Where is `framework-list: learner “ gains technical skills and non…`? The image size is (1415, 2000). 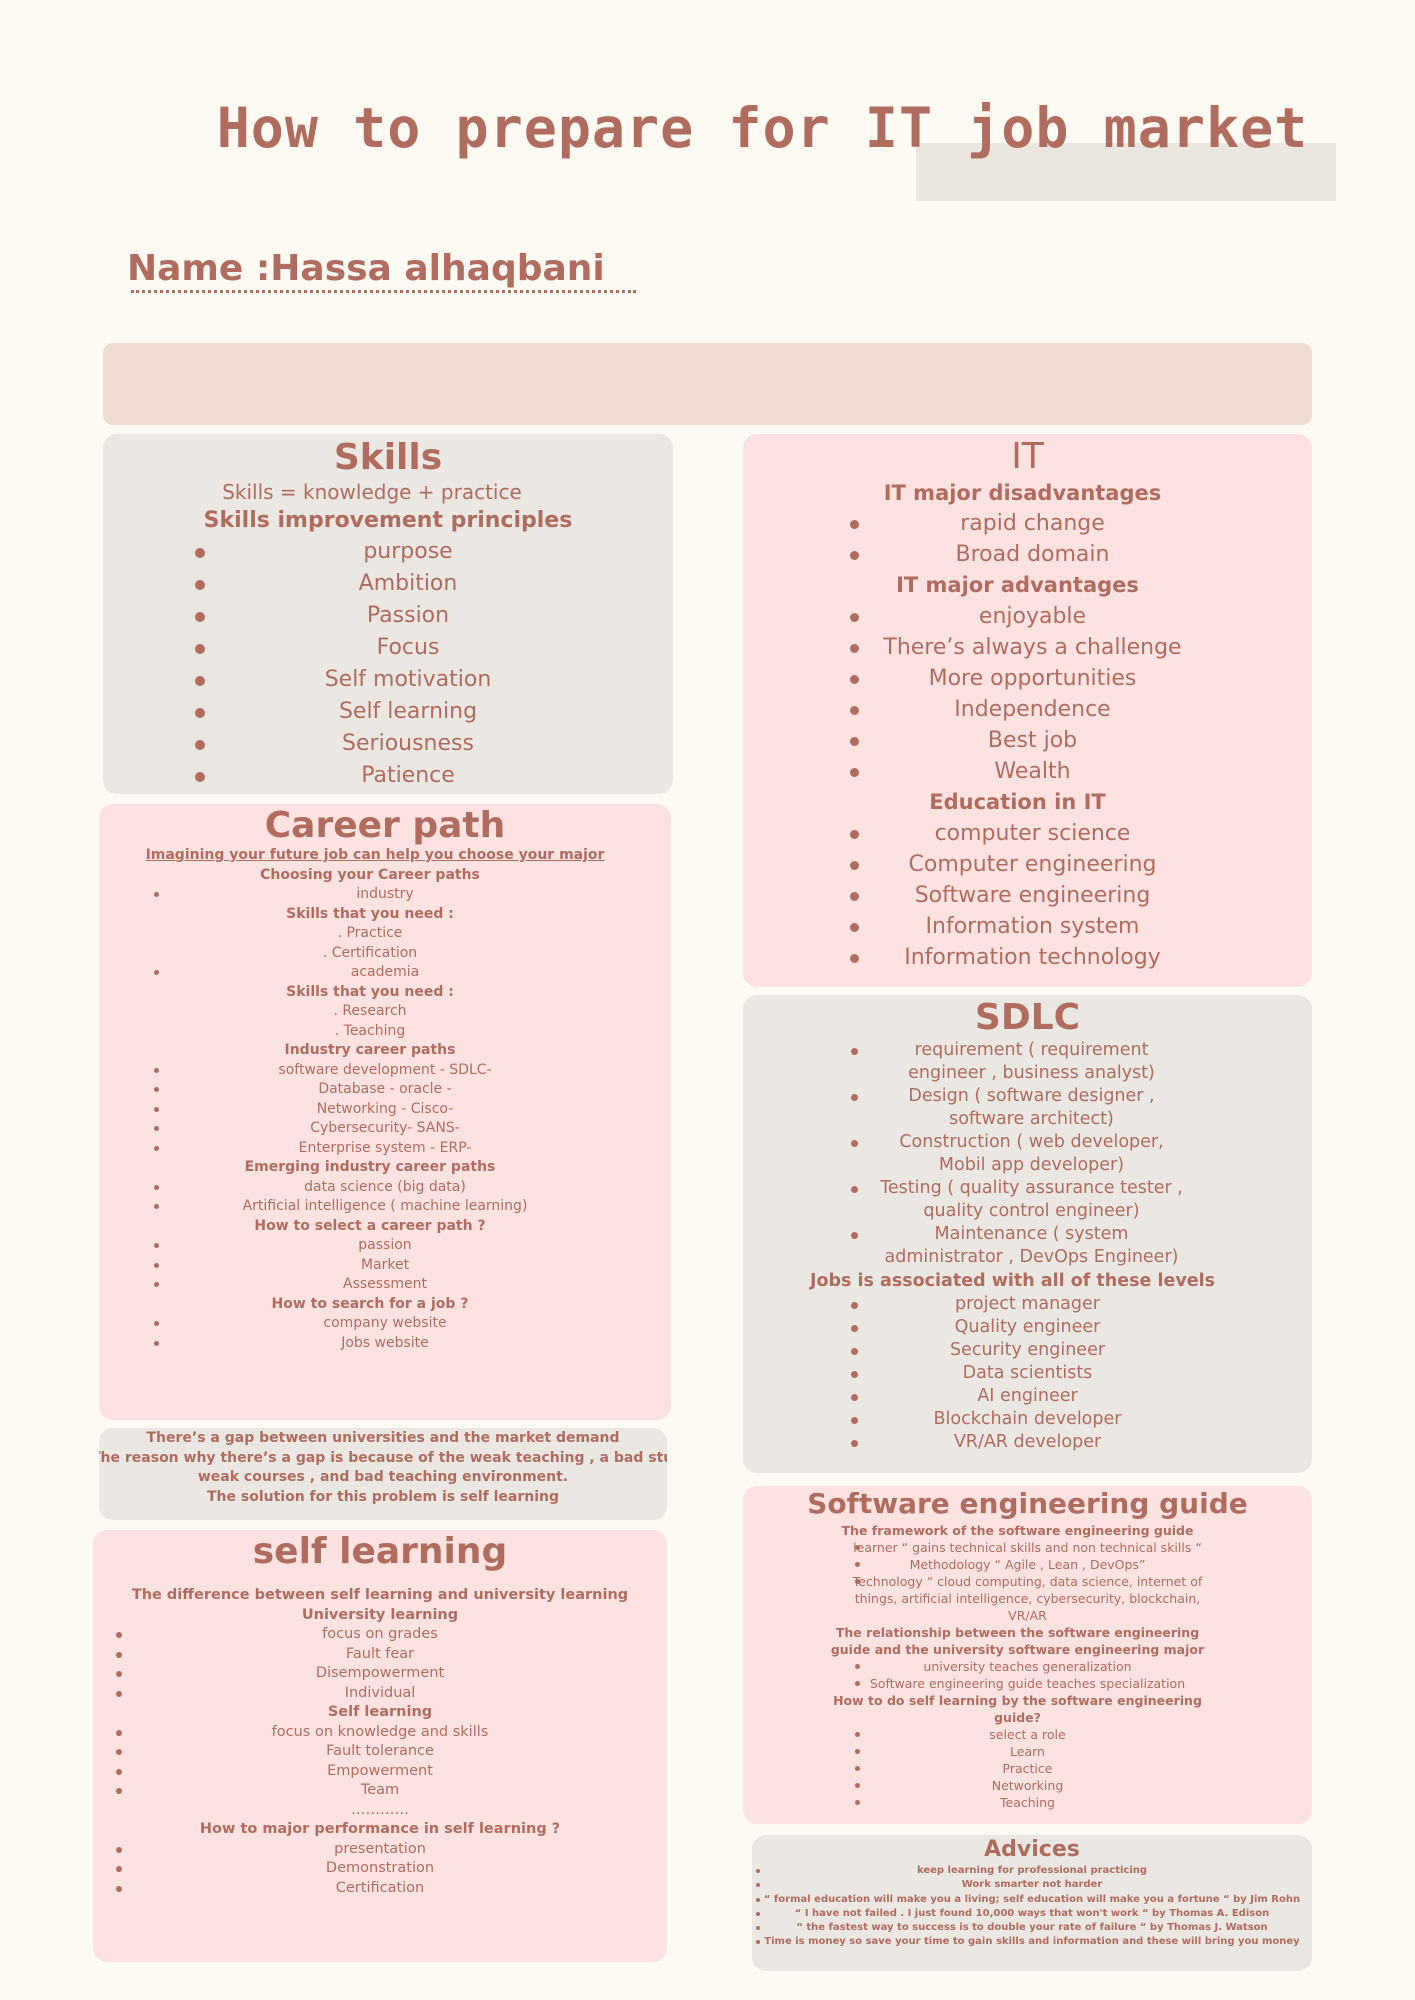
framework-list: learner “ gains technical skills and non… is located at coordinates (1027, 1581).